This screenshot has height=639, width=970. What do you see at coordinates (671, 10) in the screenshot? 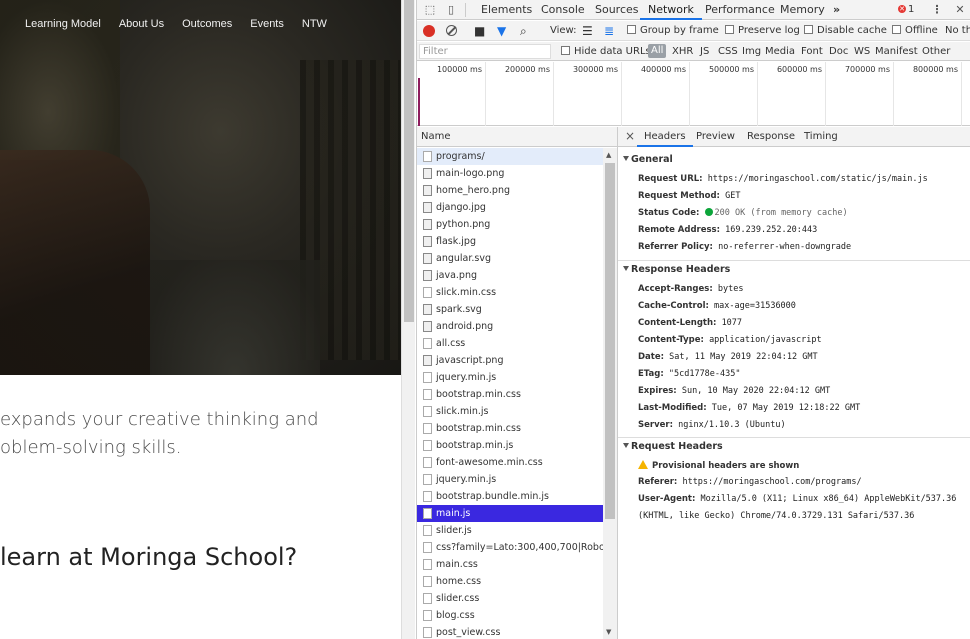
I see `tab-network: Network` at bounding box center [671, 10].